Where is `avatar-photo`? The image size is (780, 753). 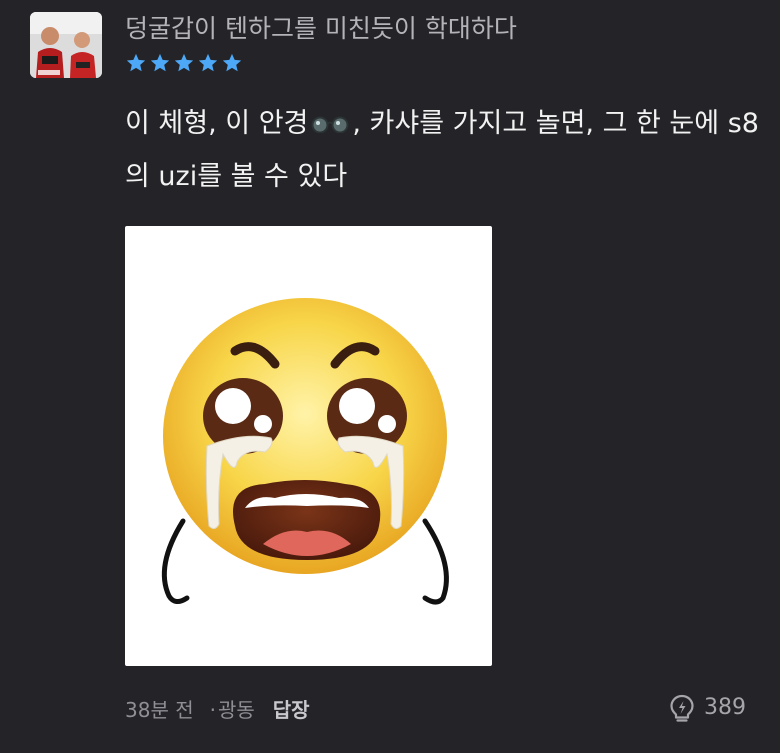
avatar-photo is located at coordinates (66, 45).